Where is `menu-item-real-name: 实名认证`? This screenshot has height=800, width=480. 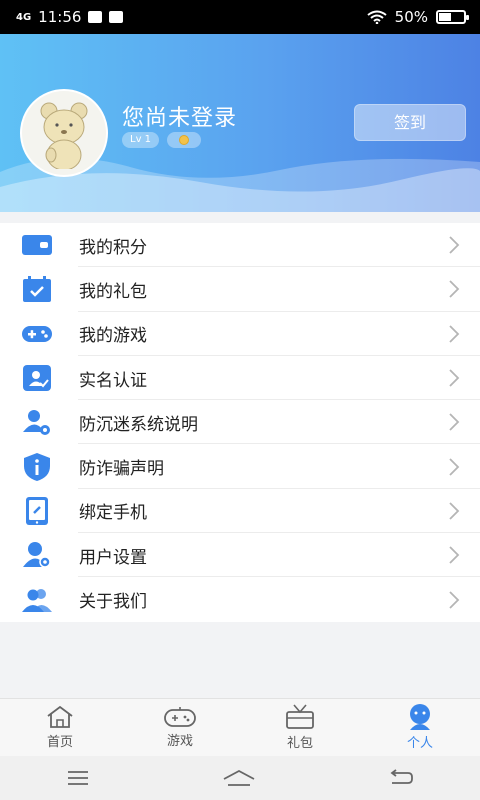
menu-item-real-name: 实名认证 is located at coordinates (240, 378).